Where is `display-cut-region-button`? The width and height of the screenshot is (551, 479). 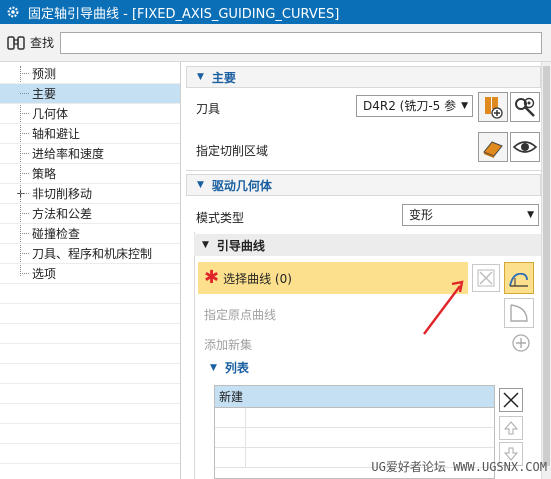
display-cut-region-button is located at coordinates (525, 147).